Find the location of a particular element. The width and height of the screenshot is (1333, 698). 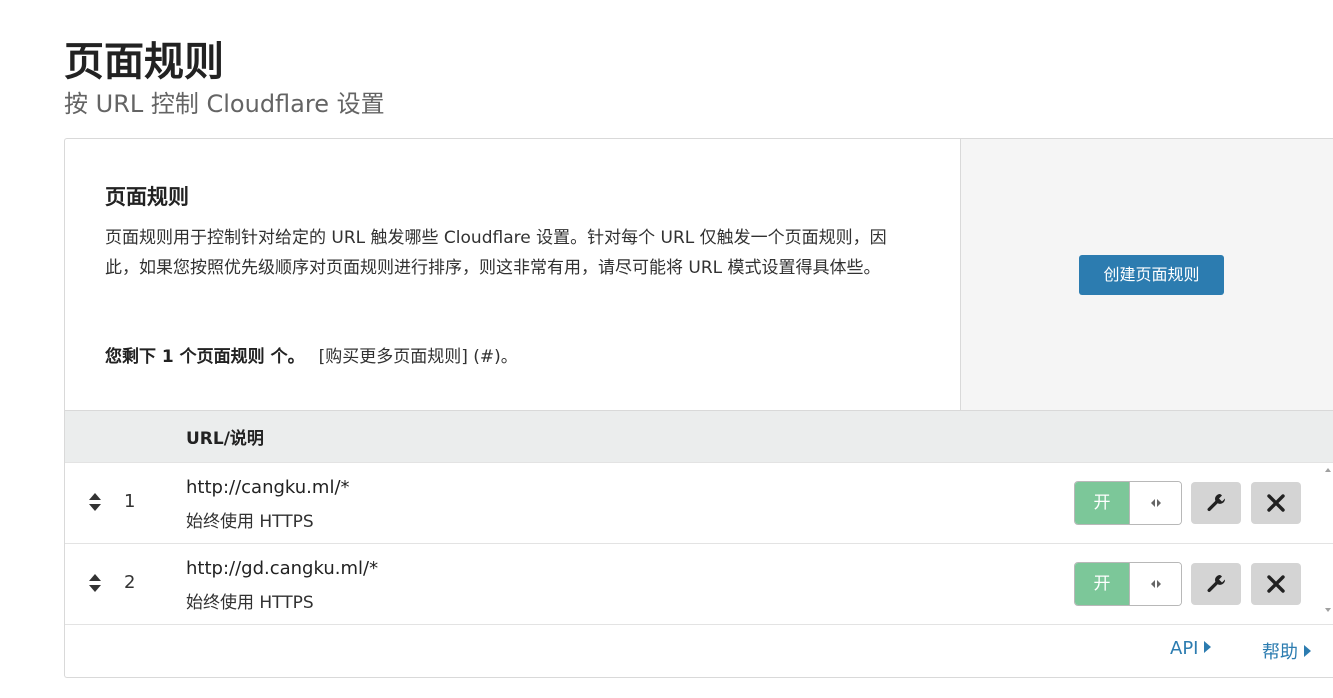

create-panel: 创建页面规则 is located at coordinates (1146, 274).